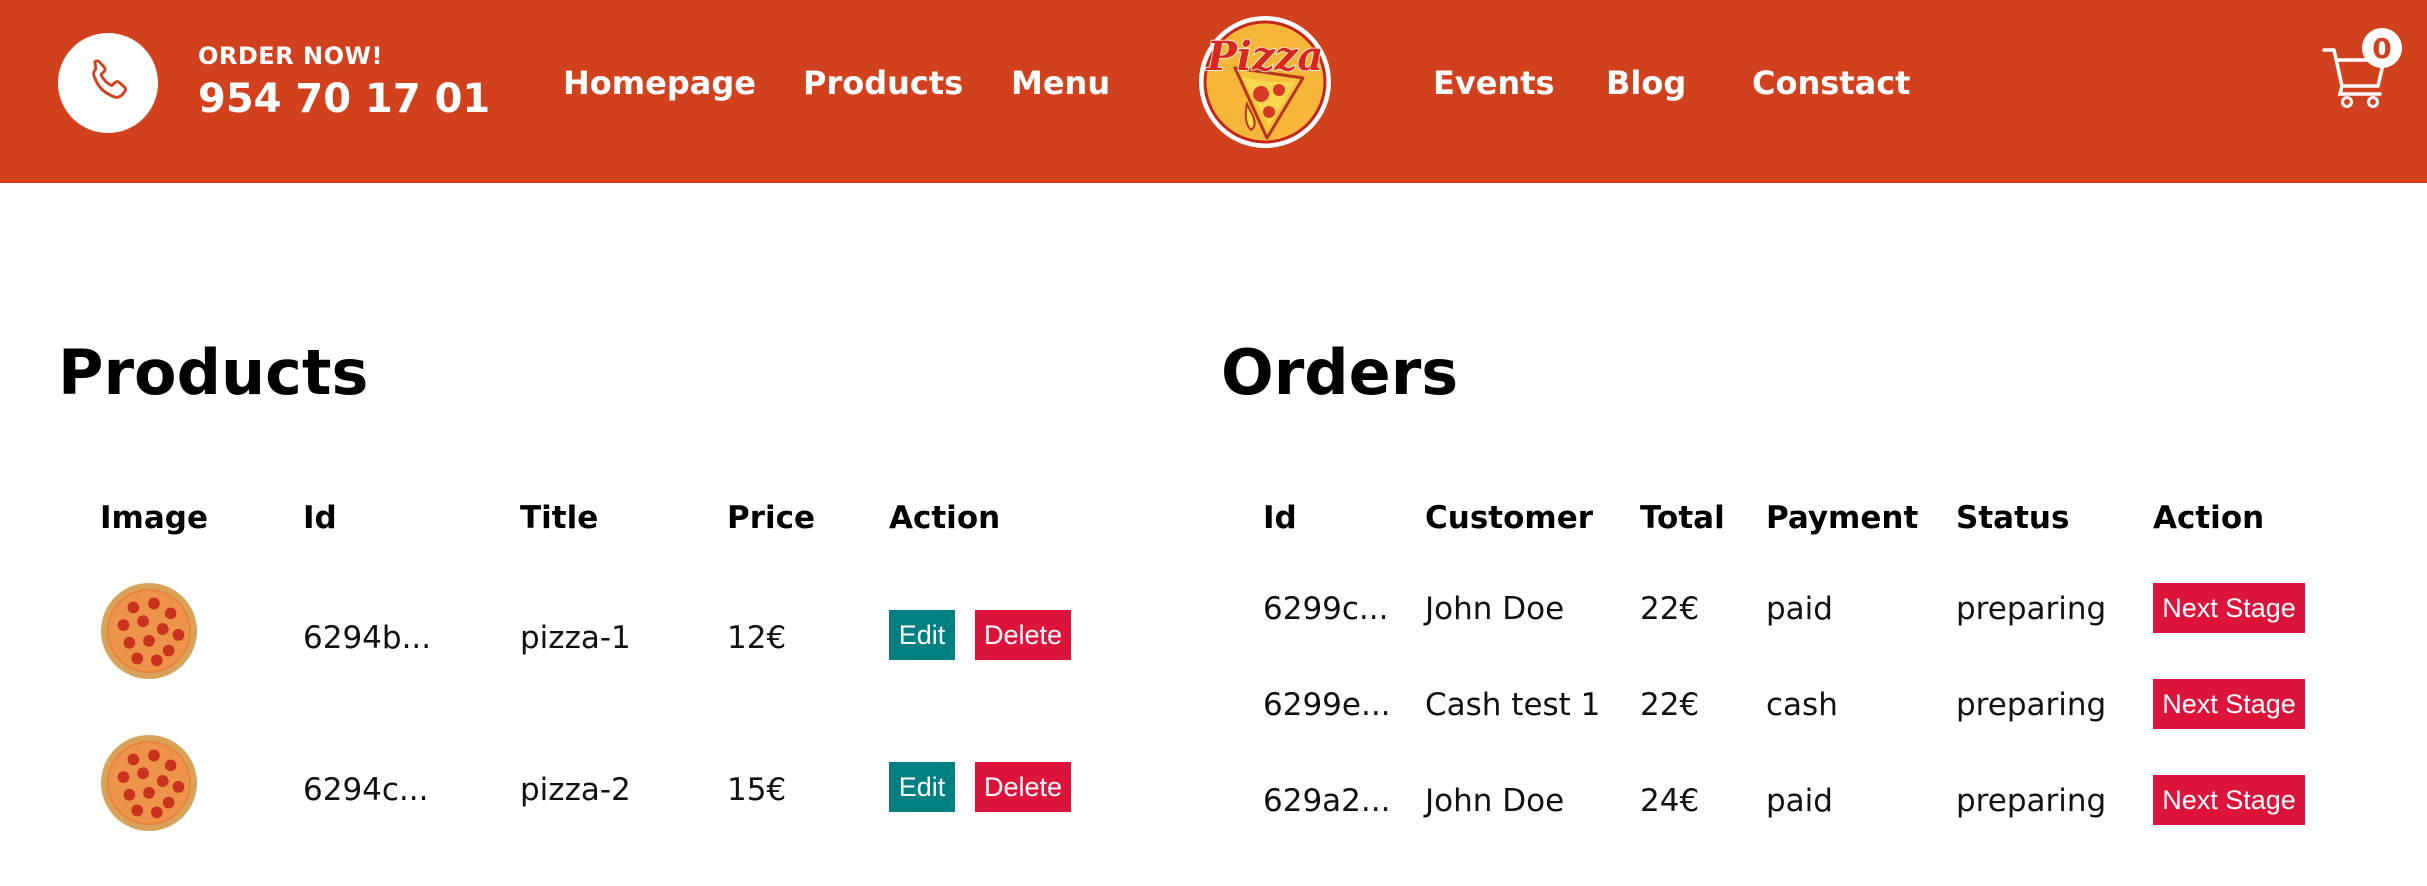 The image size is (2427, 886). I want to click on phone-button, so click(108, 83).